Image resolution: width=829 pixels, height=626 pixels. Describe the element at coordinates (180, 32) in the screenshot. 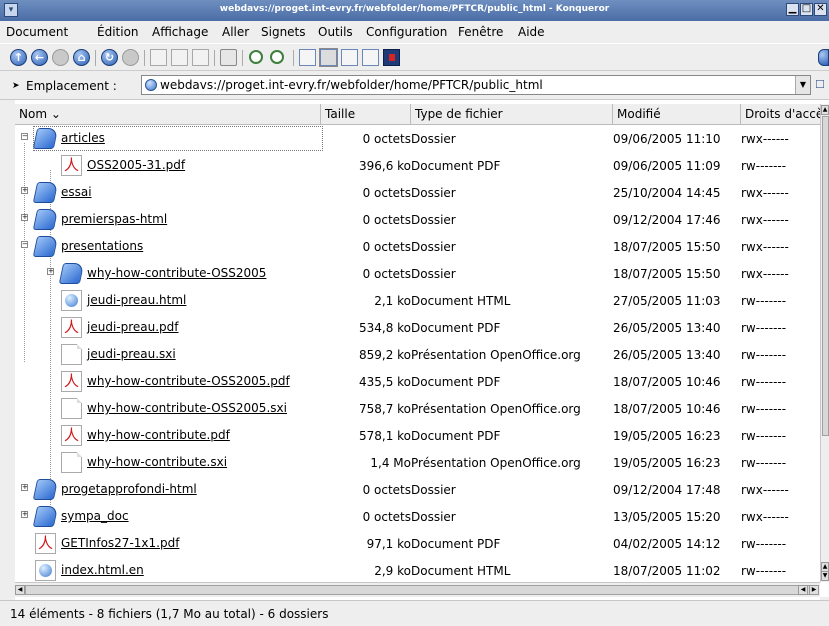

I see `menu-affichage: Affichage` at that location.